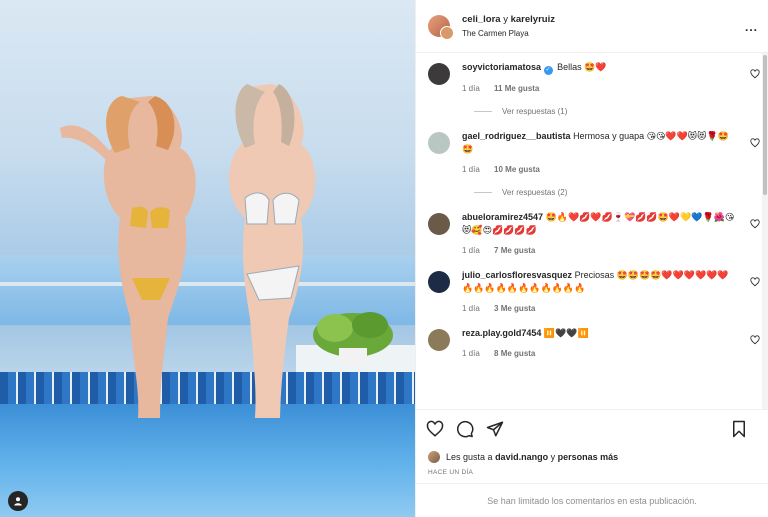  Describe the element at coordinates (501, 67) in the screenshot. I see `comment-username: soyvictoriamatosa` at that location.